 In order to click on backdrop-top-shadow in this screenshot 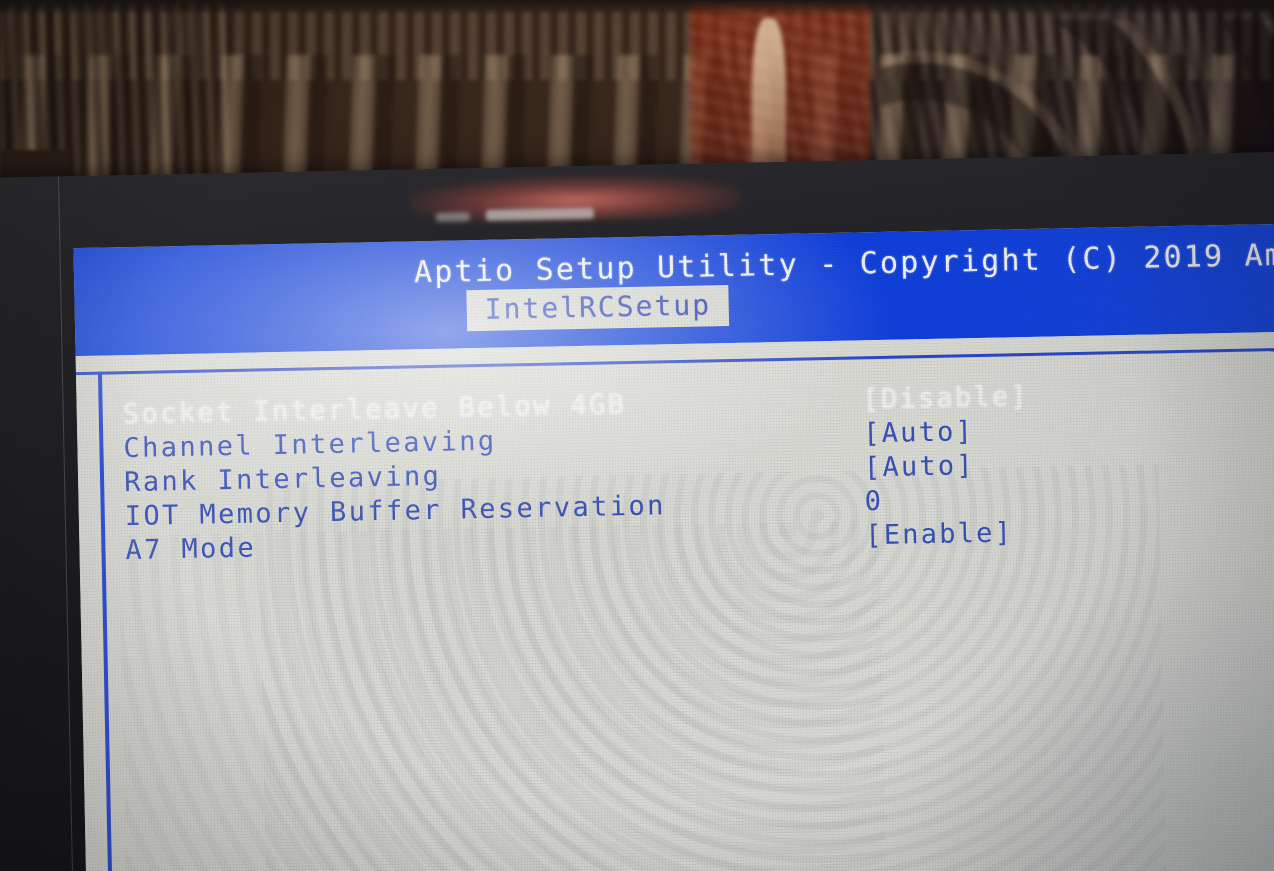, I will do `click(637, 8)`.